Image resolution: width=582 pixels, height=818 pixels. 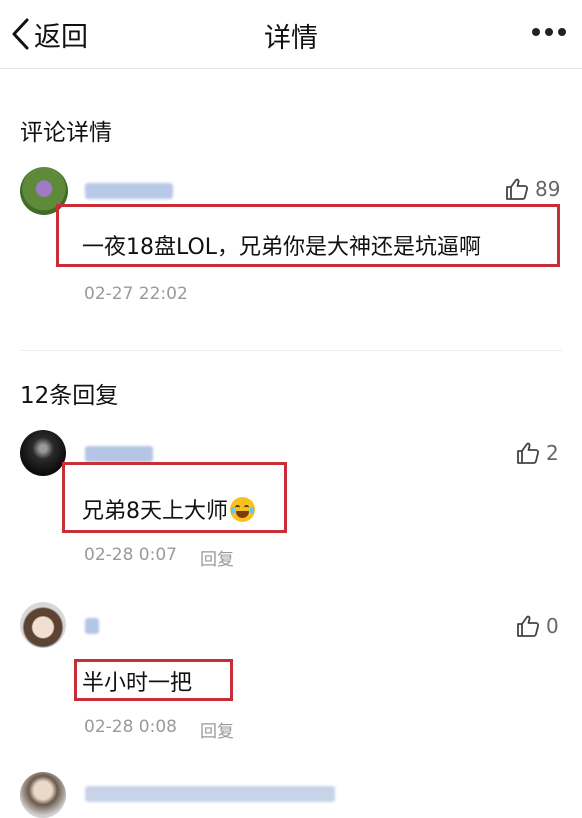 I want to click on like-button: 0, so click(x=537, y=626).